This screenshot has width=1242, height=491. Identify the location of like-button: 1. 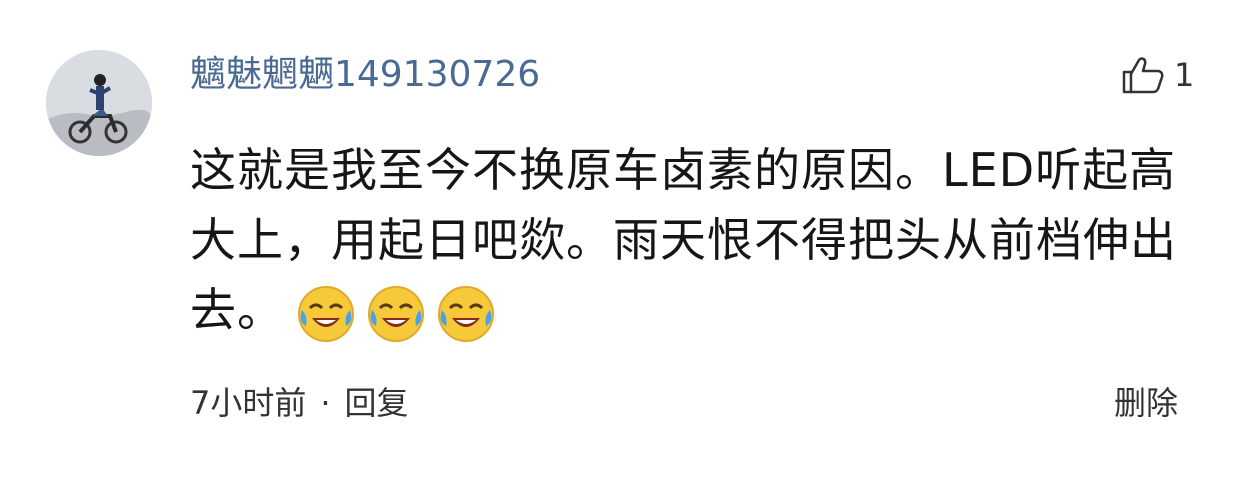
(1157, 75).